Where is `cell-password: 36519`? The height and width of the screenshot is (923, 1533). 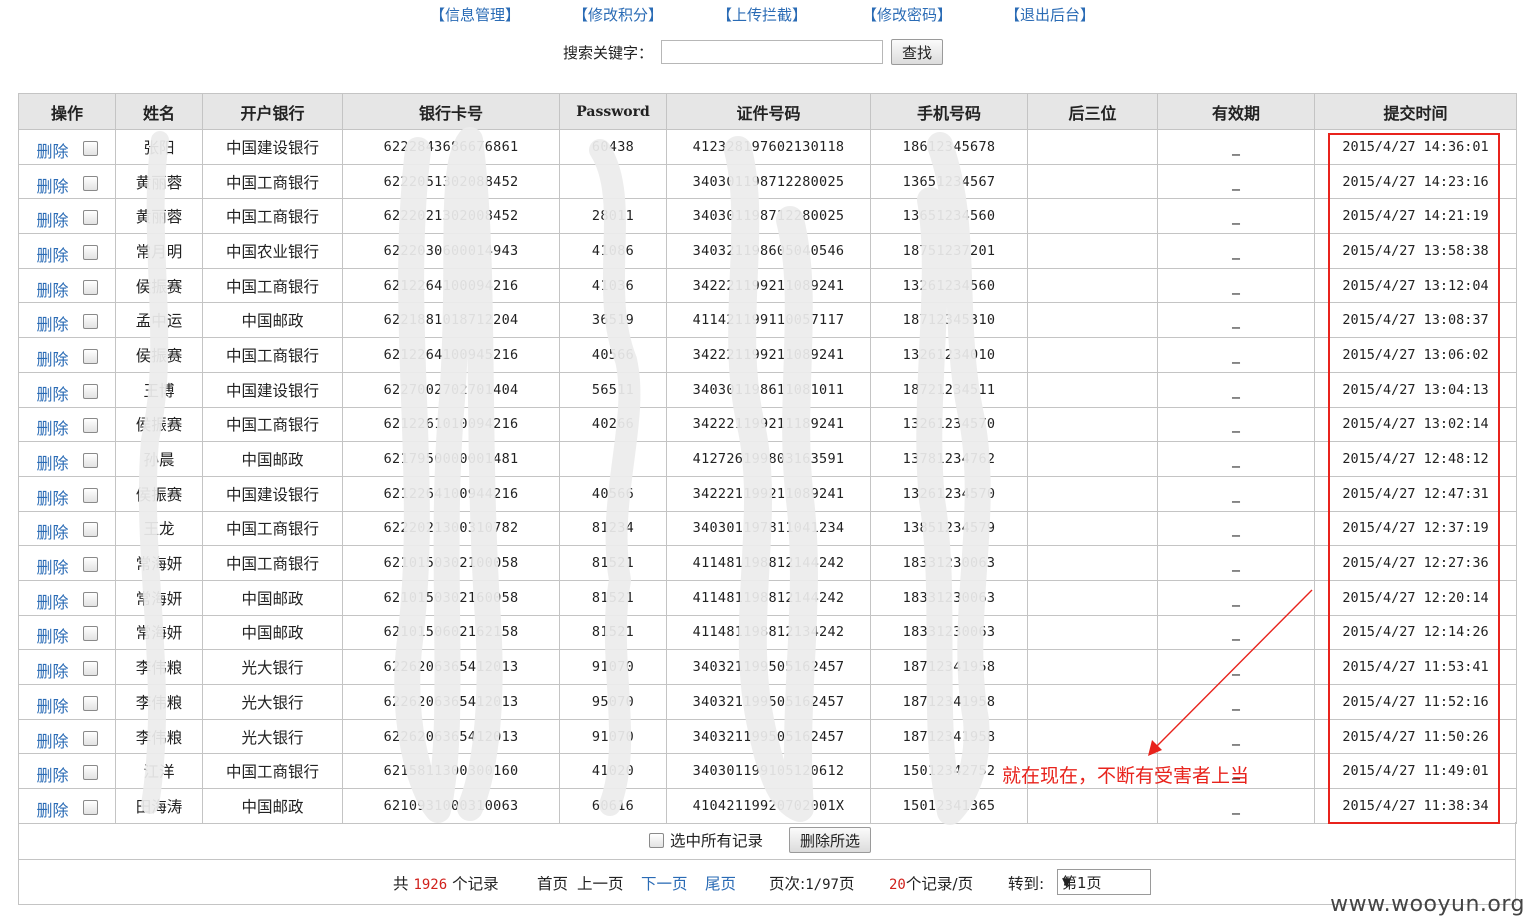 cell-password: 36519 is located at coordinates (613, 320).